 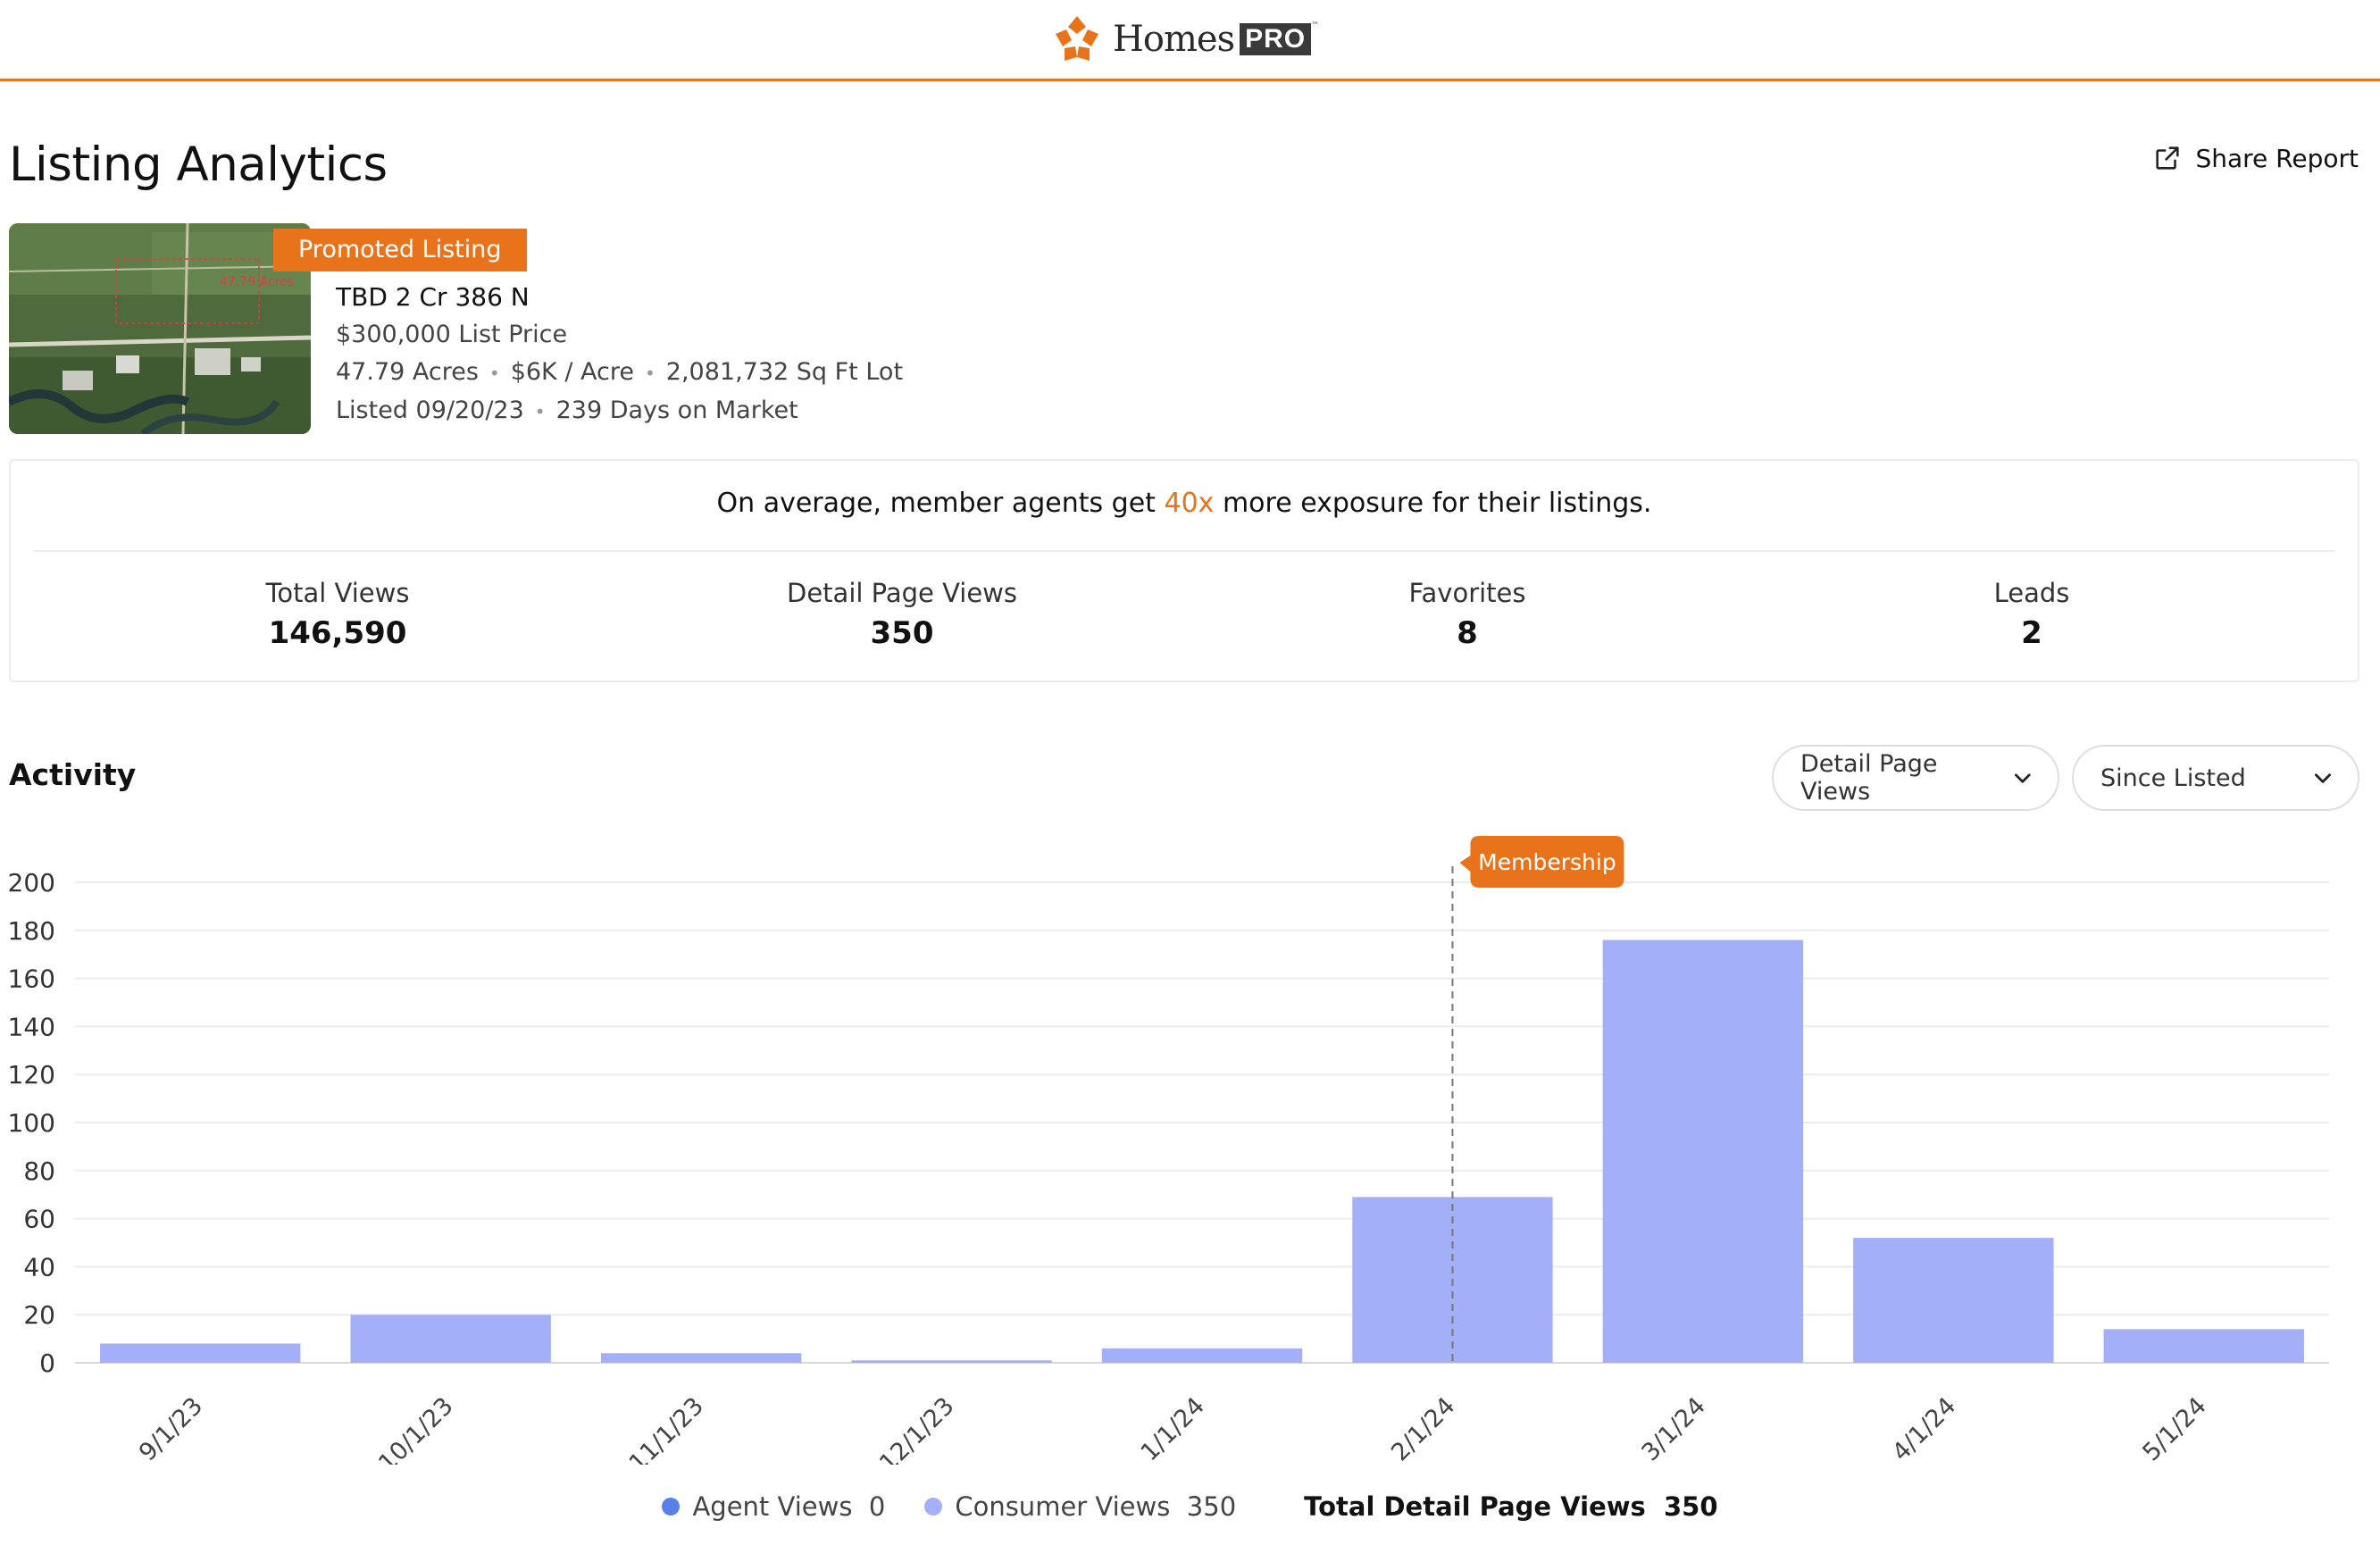 I want to click on legend-agent-swatch, so click(x=671, y=1507).